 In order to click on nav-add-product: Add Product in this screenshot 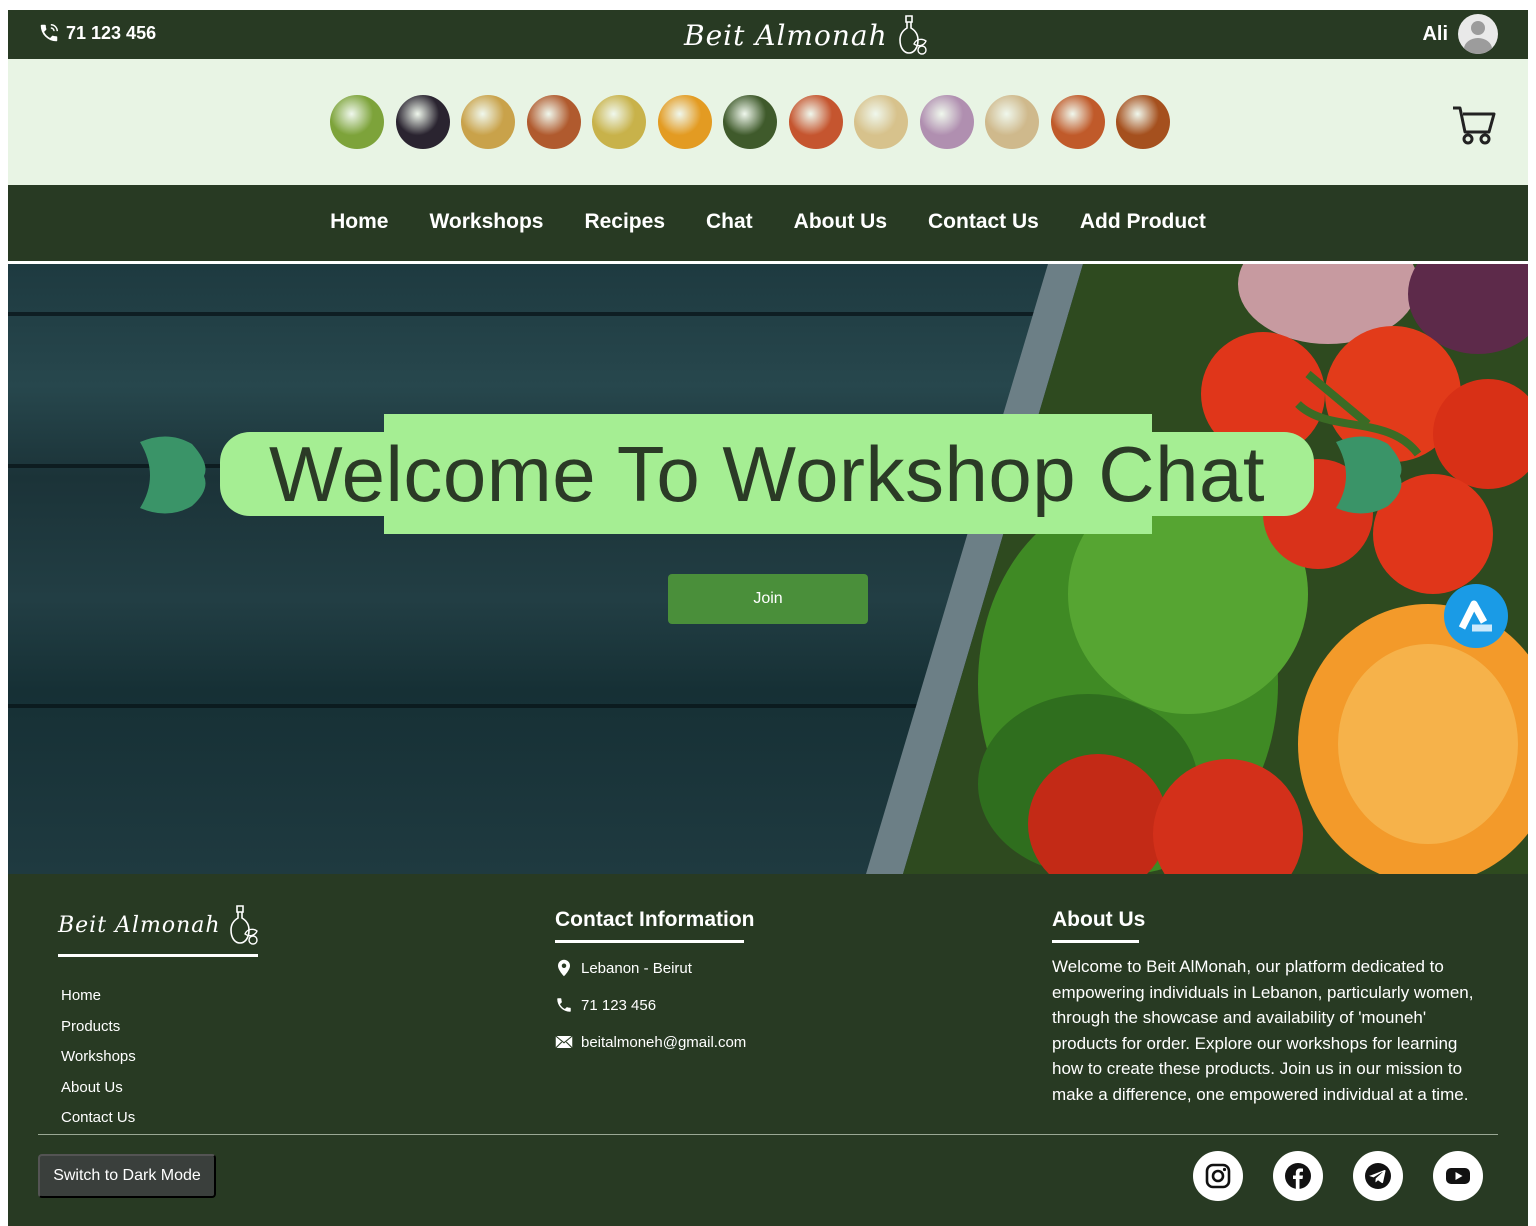, I will do `click(1143, 222)`.